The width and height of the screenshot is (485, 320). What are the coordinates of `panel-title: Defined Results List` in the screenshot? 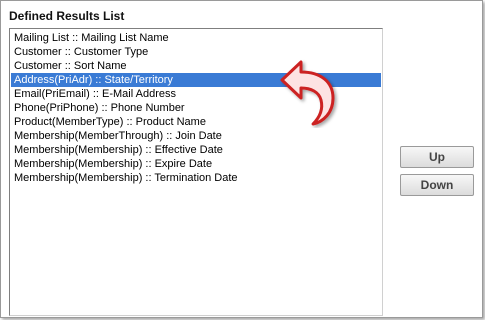 It's located at (67, 16).